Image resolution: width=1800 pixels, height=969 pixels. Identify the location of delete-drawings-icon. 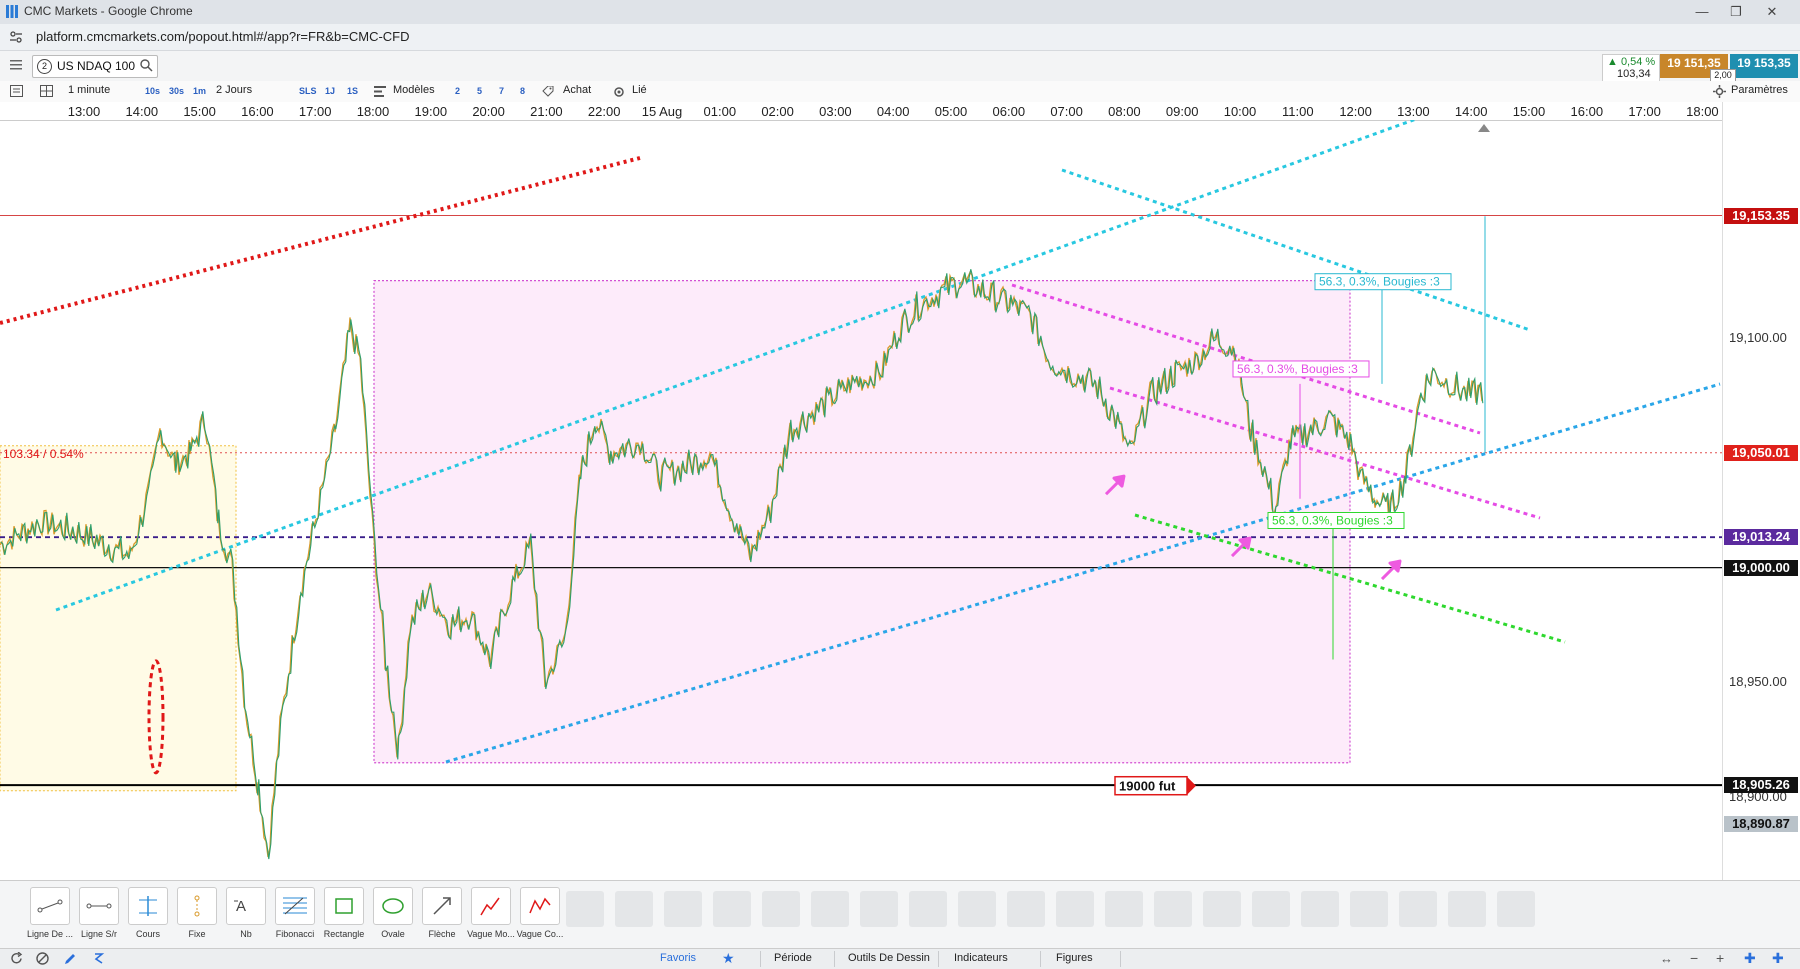
(42, 960).